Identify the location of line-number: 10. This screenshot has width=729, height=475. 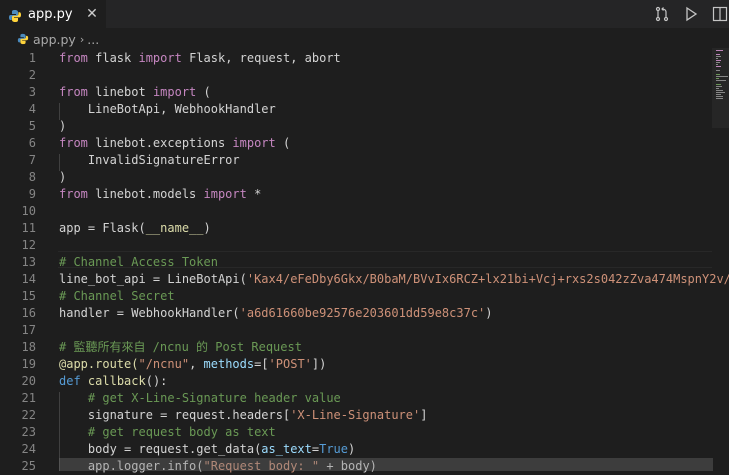
(28, 211).